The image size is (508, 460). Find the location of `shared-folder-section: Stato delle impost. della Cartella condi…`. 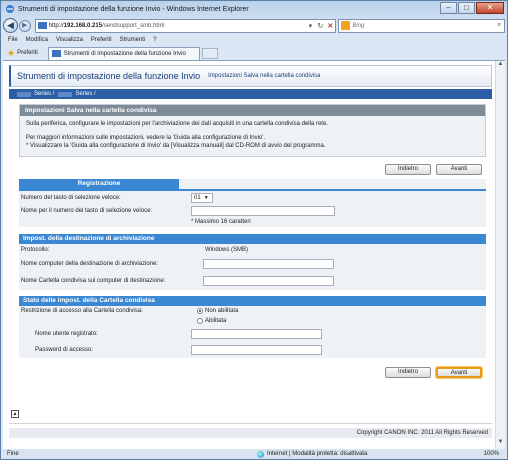

shared-folder-section: Stato delle impost. della Cartella condi… is located at coordinates (252, 327).